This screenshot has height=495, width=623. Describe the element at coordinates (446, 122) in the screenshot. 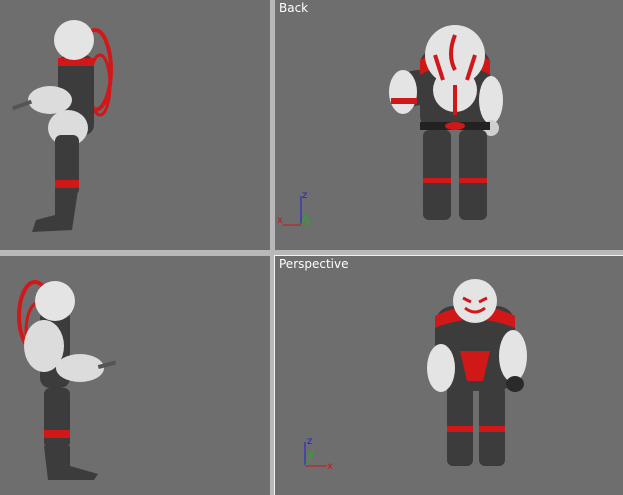

I see `character-back-view` at that location.